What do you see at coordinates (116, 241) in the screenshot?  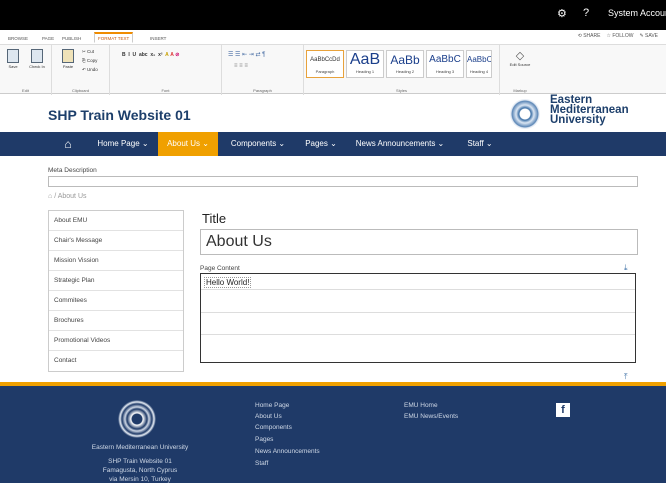 I see `leftnav-chairs-message: Chair's Message` at bounding box center [116, 241].